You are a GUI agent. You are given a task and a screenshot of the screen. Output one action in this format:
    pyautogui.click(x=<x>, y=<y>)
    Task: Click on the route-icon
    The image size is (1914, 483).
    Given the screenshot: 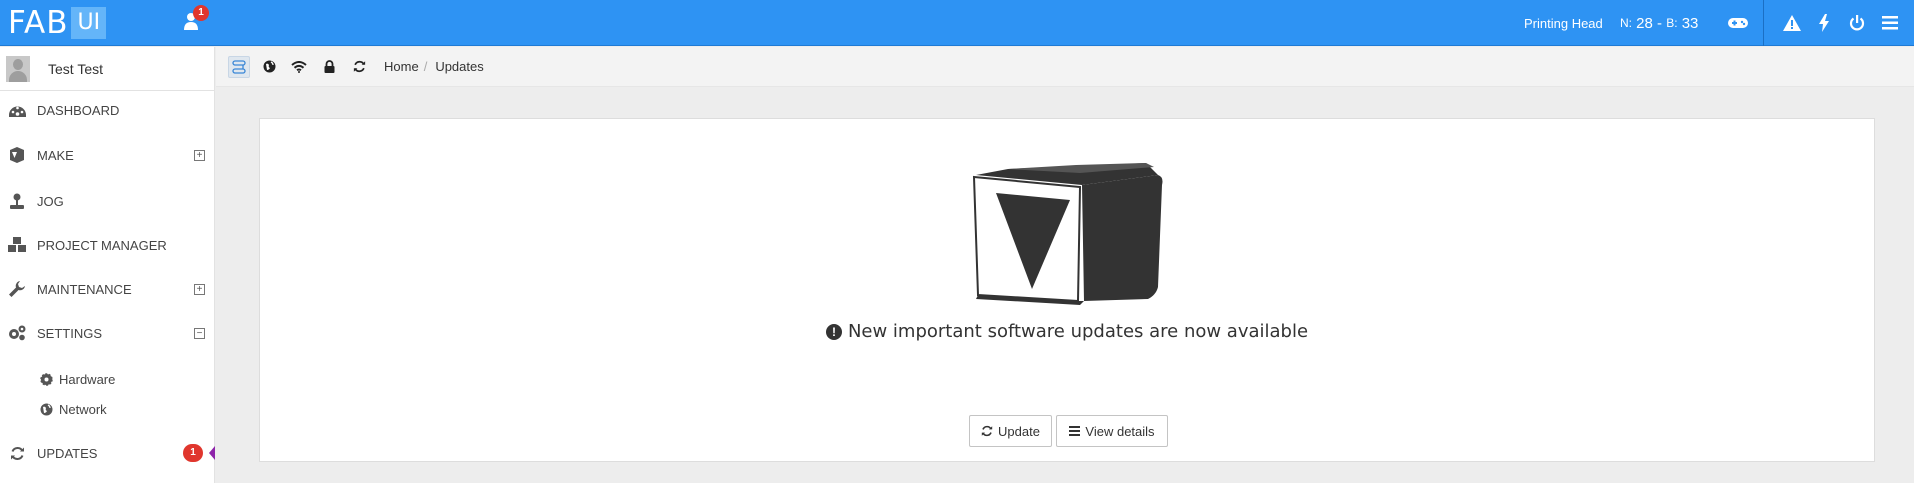 What is the action you would take?
    pyautogui.click(x=239, y=66)
    